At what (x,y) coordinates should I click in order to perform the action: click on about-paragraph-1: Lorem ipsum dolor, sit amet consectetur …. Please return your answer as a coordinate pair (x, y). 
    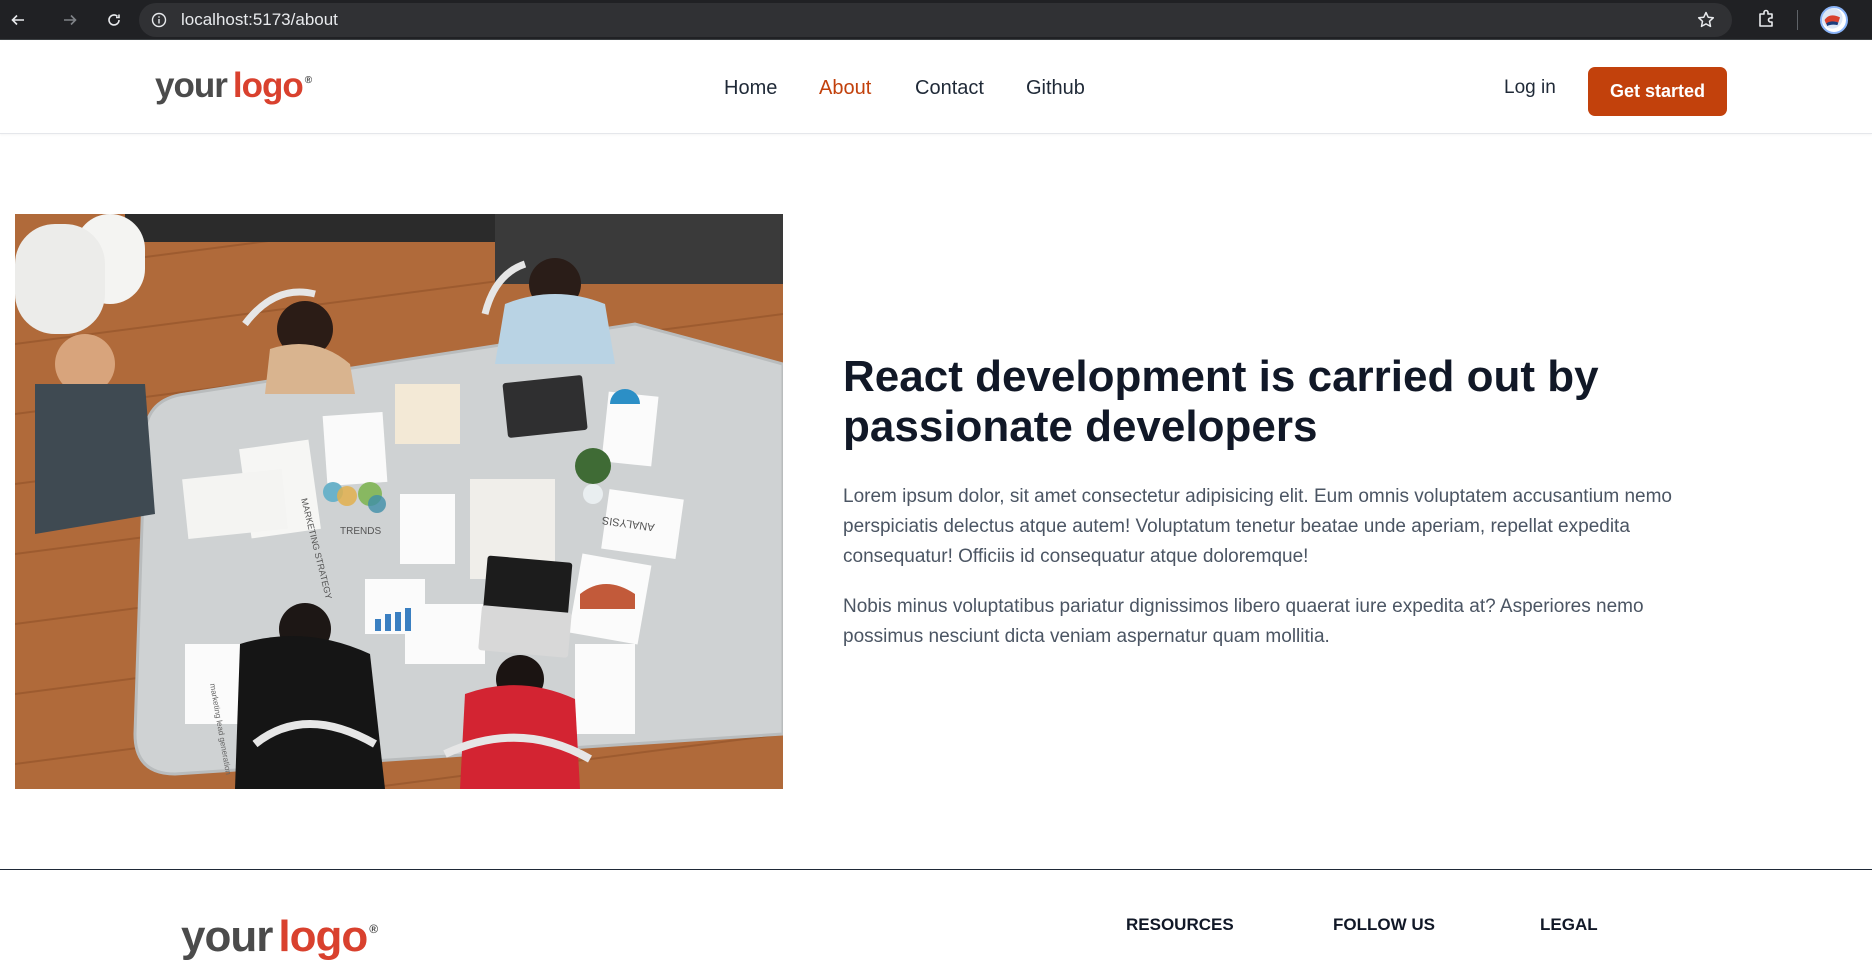
    Looking at the image, I should click on (1257, 526).